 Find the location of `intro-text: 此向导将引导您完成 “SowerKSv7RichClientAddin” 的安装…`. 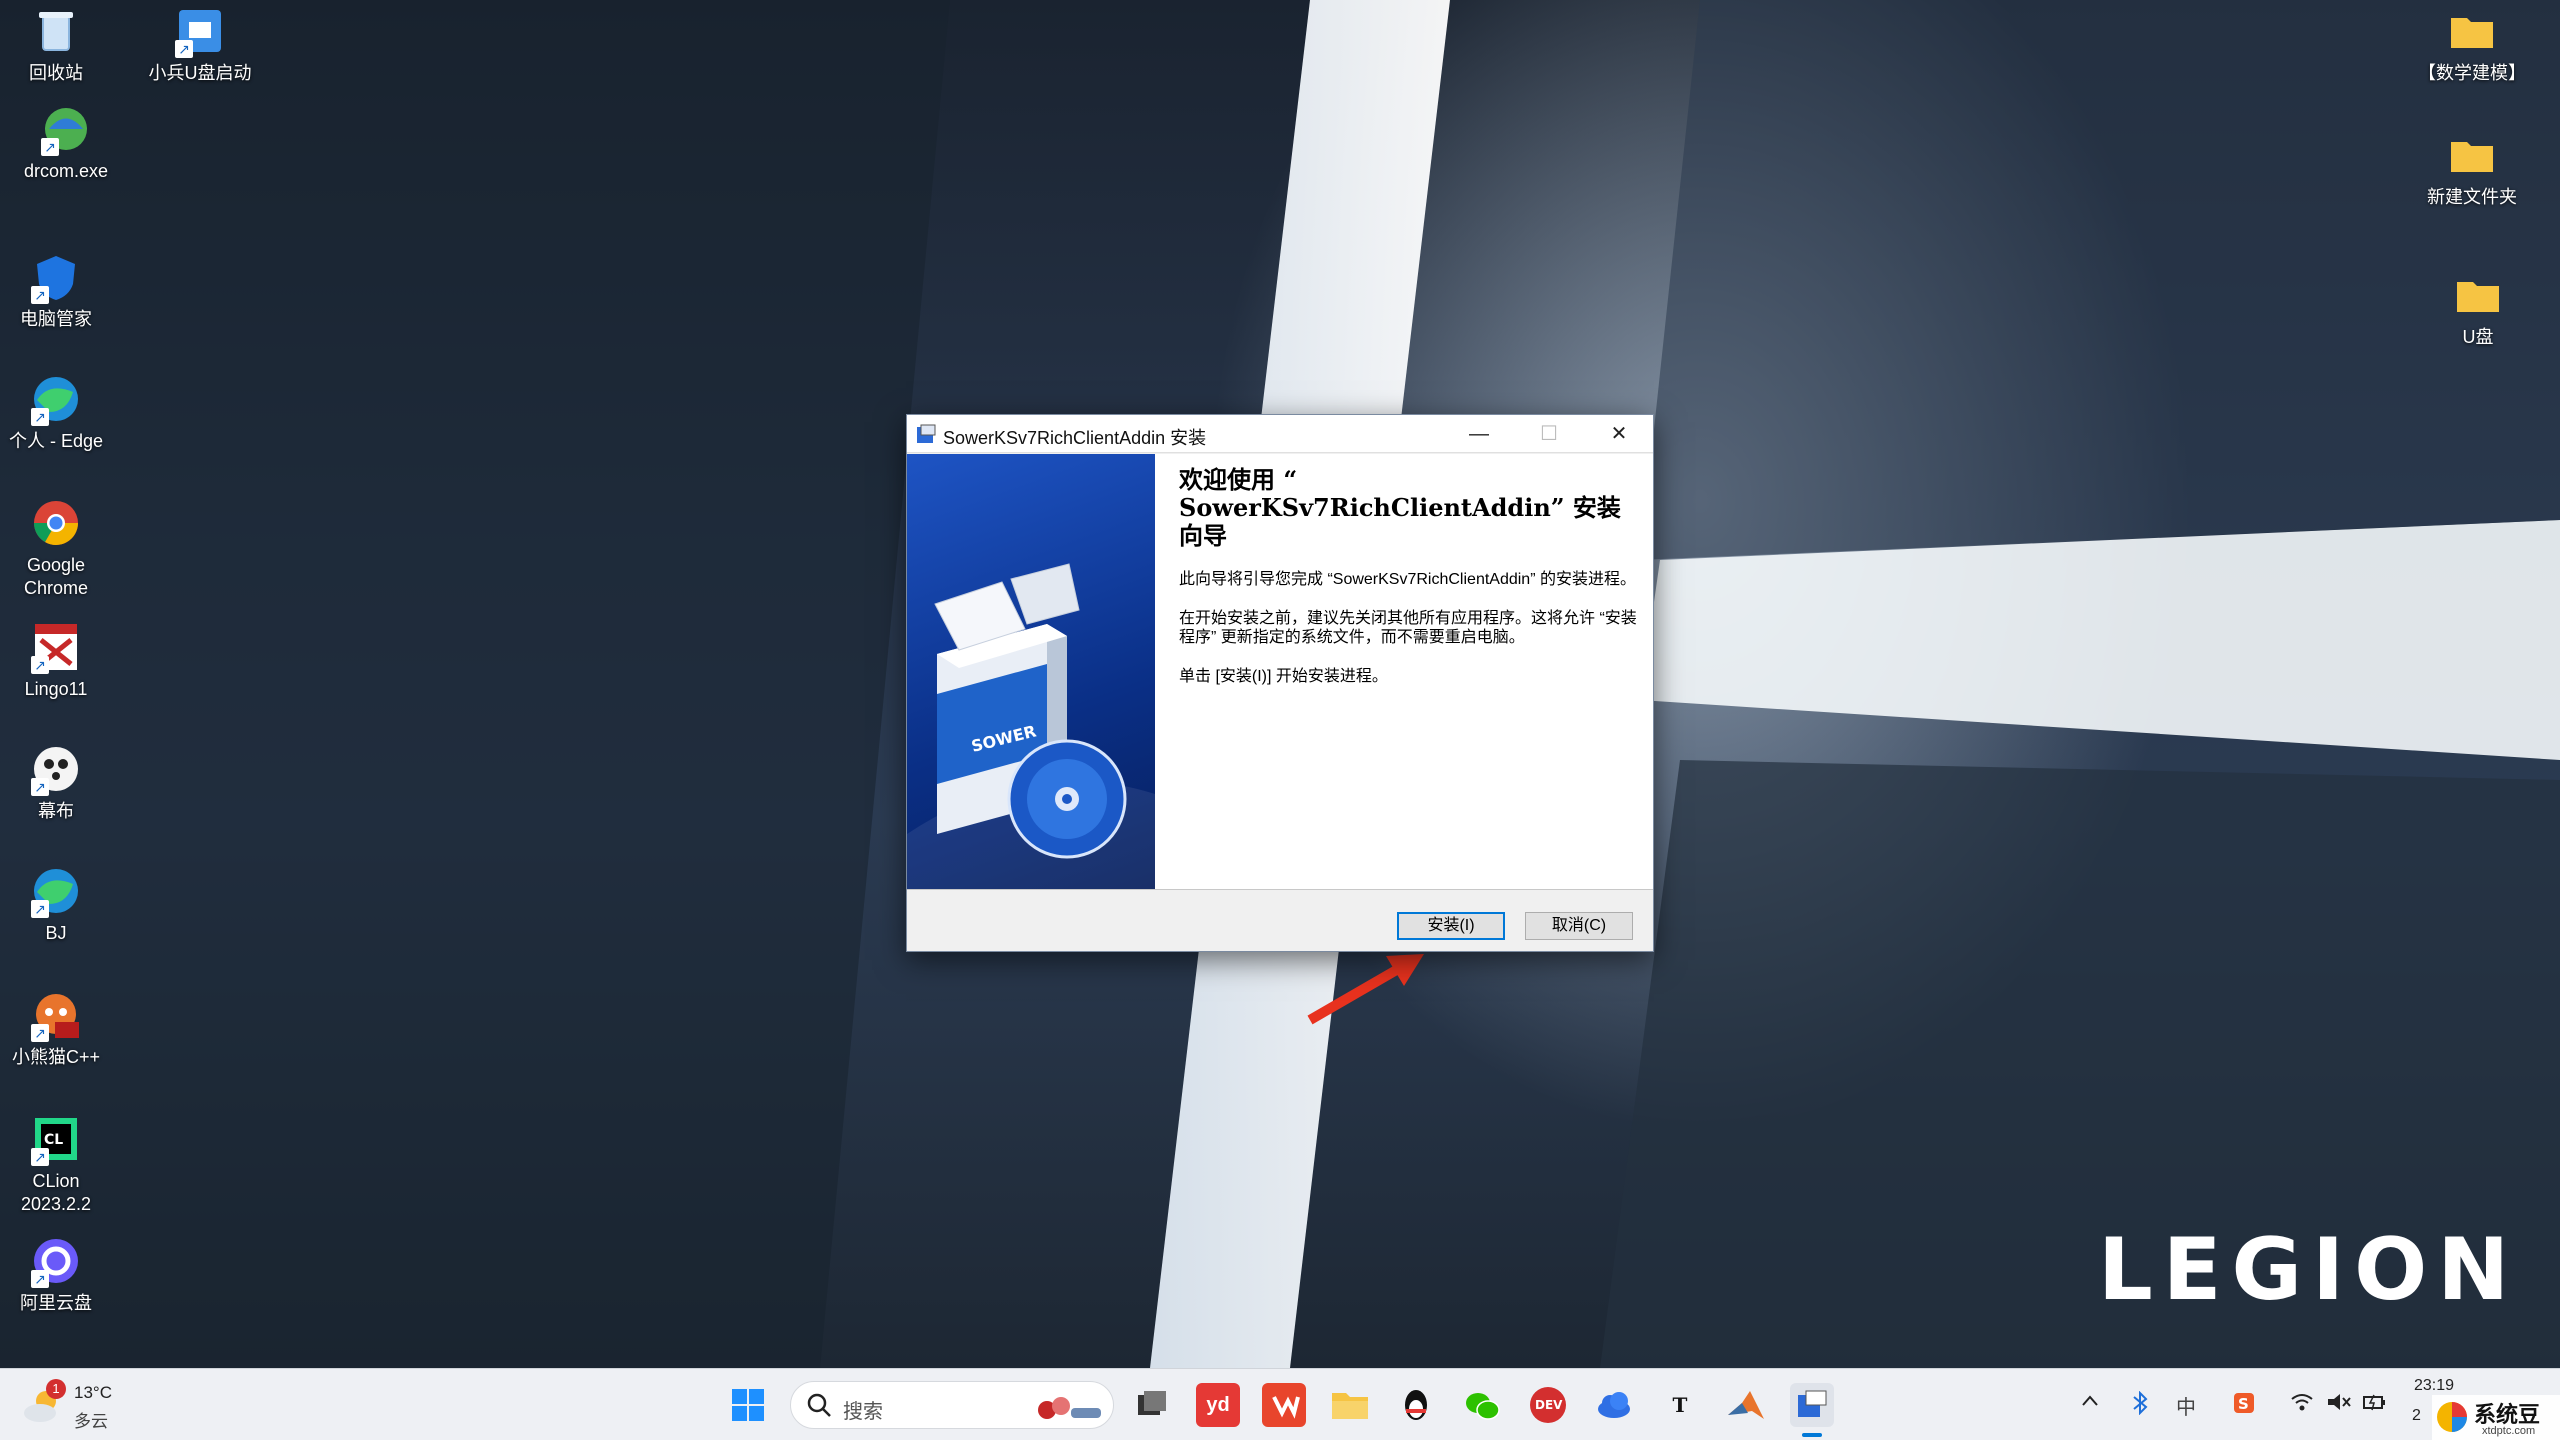

intro-text: 此向导将引导您完成 “SowerKSv7RichClientAddin” 的安装… is located at coordinates (1407, 579).